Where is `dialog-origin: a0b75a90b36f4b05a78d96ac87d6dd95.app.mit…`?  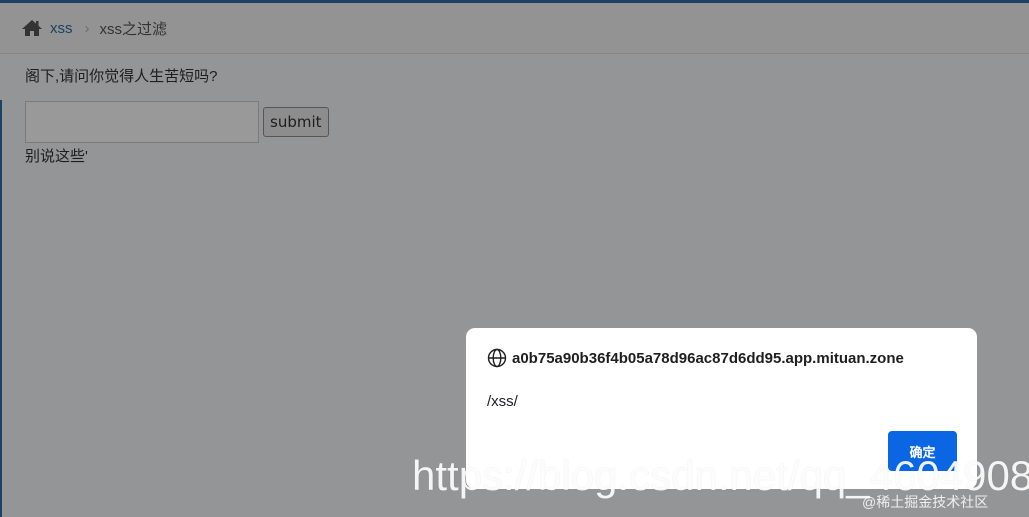
dialog-origin: a0b75a90b36f4b05a78d96ac87d6dd95.app.mit… is located at coordinates (708, 358).